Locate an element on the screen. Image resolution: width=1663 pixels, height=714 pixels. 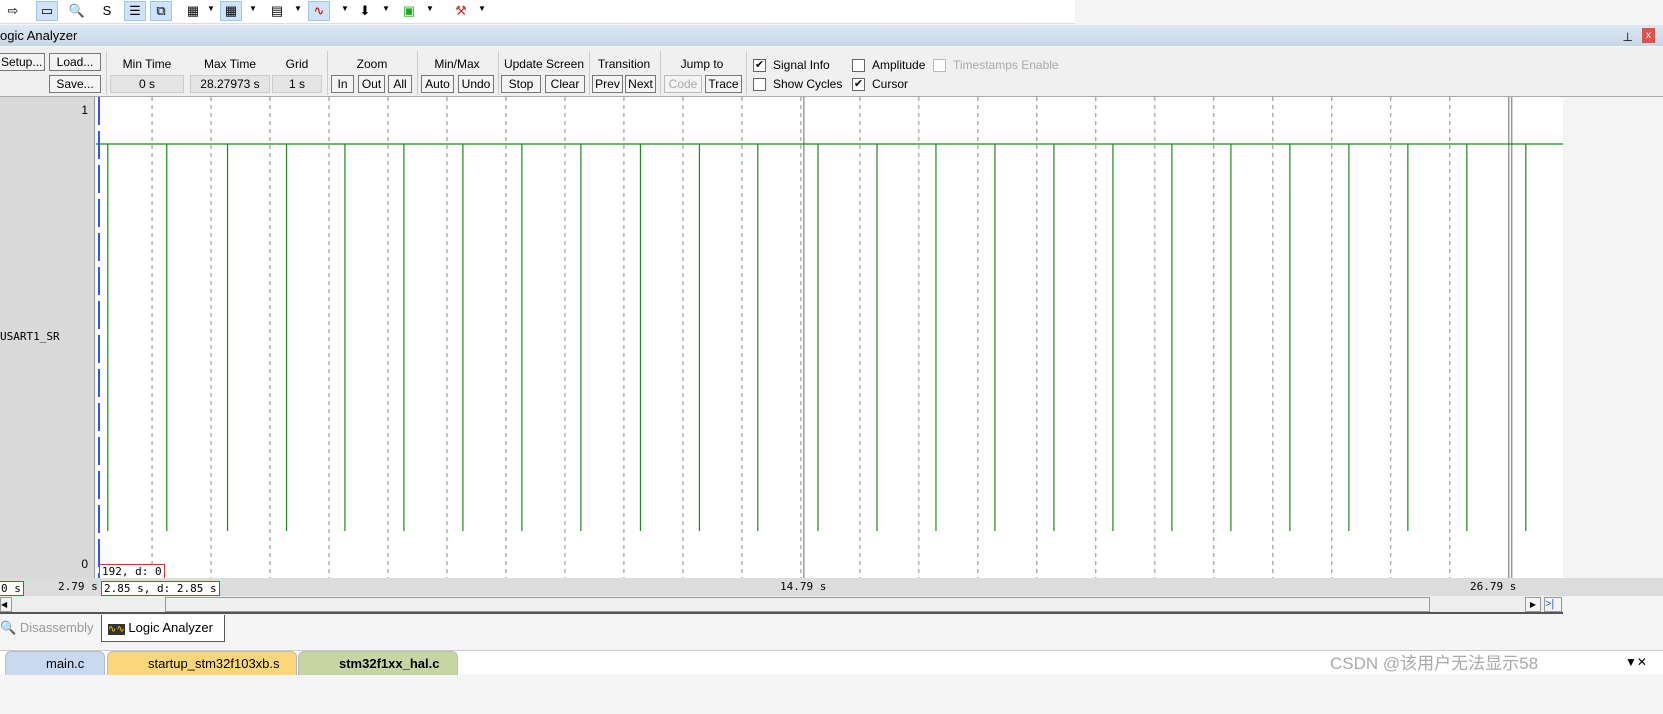
jump-to-label: Jump to is located at coordinates (702, 64).